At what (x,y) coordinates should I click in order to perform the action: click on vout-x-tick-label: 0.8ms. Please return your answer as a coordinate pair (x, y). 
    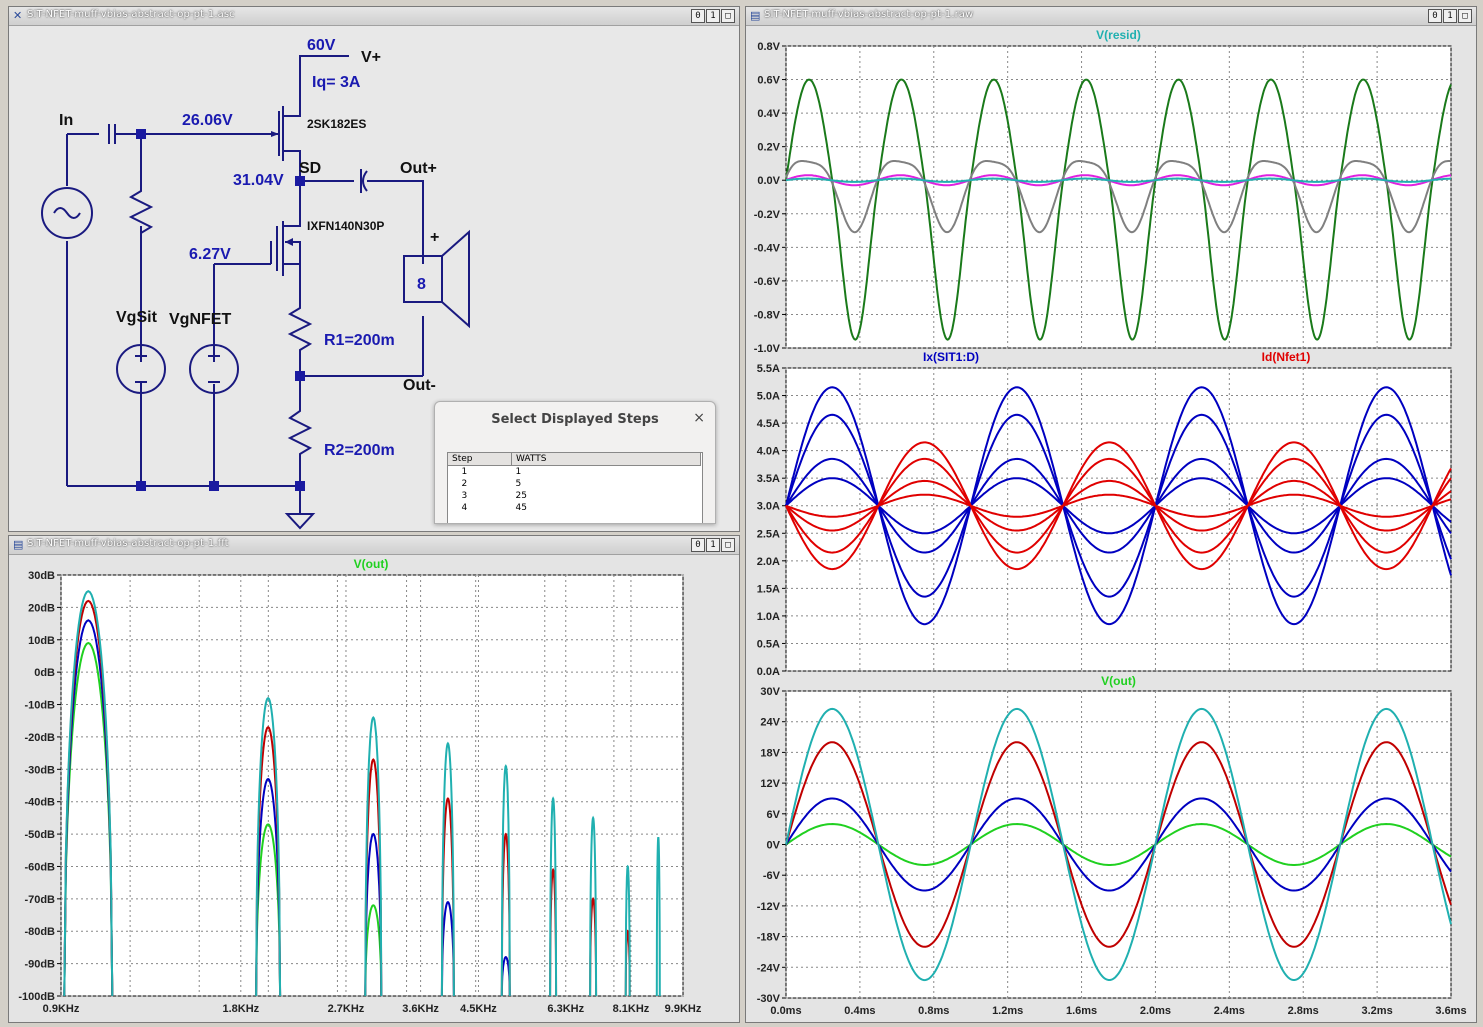
    Looking at the image, I should click on (933, 1011).